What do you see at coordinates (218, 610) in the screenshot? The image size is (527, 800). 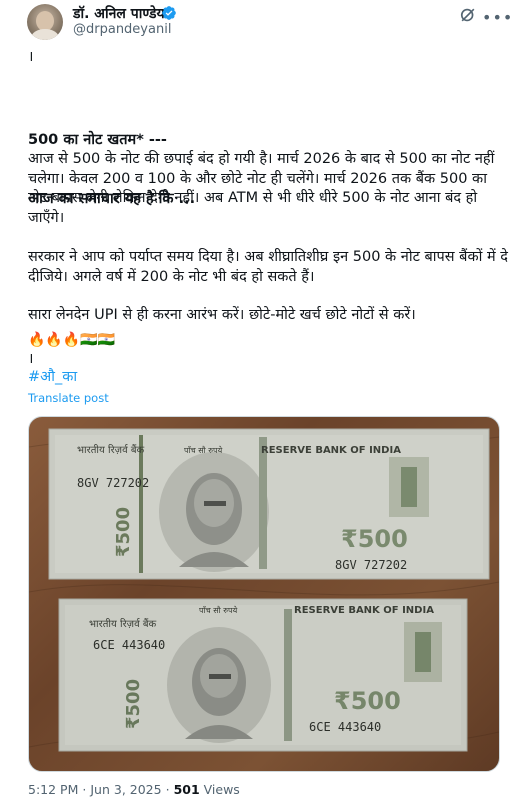 I see `note2-denomination-hindi: पाँच सौ रुपये` at bounding box center [218, 610].